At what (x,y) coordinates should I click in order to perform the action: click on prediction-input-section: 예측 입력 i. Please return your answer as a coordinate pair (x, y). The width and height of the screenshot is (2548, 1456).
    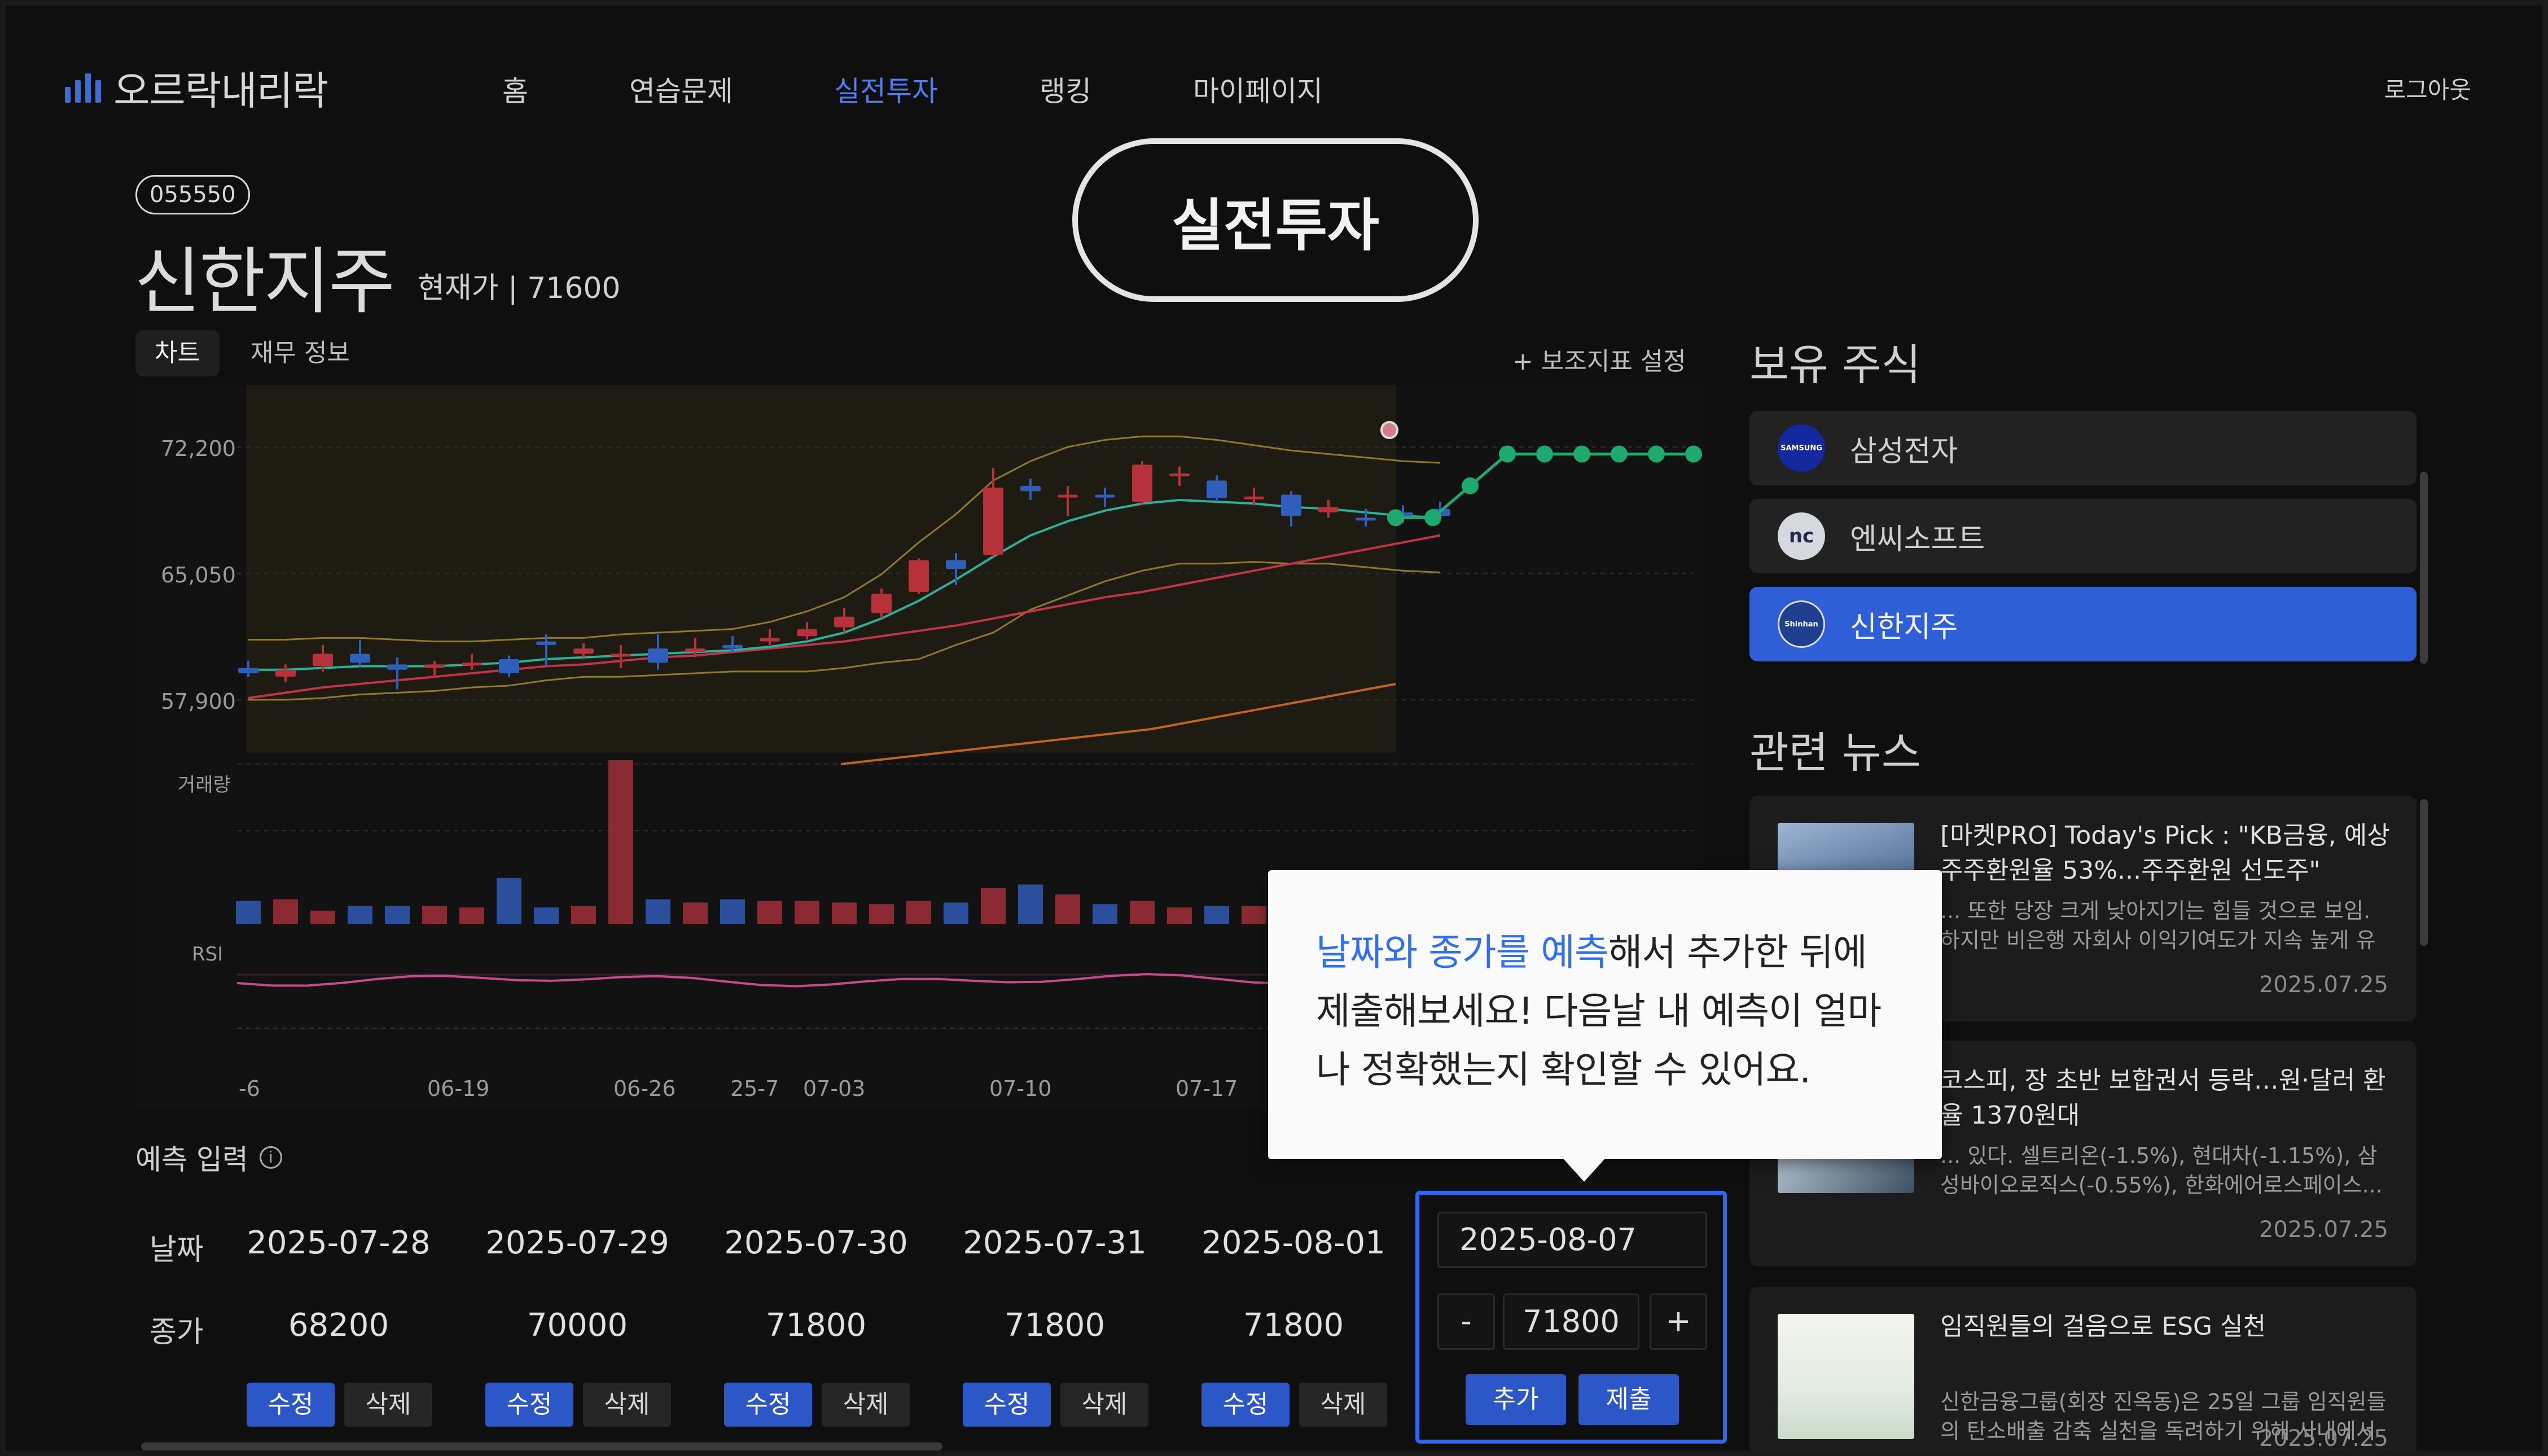
    Looking at the image, I should click on (209, 1157).